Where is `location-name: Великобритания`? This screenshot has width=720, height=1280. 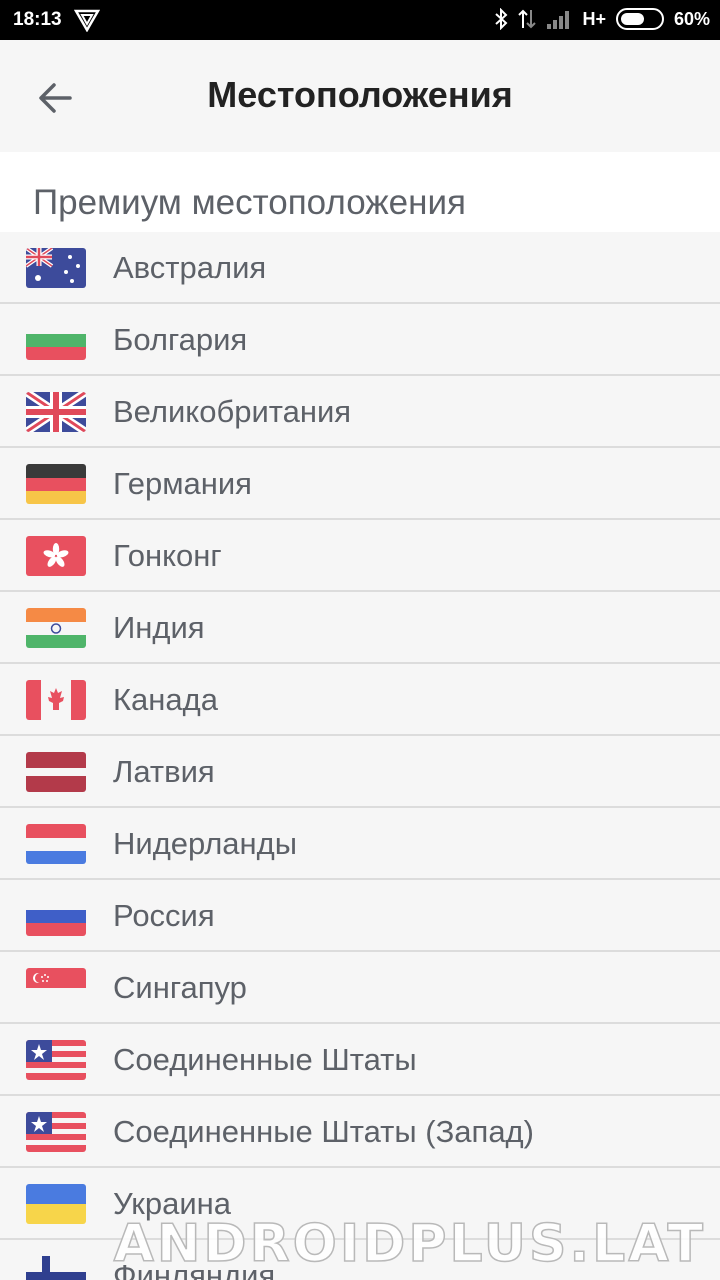
location-name: Великобритания is located at coordinates (232, 411).